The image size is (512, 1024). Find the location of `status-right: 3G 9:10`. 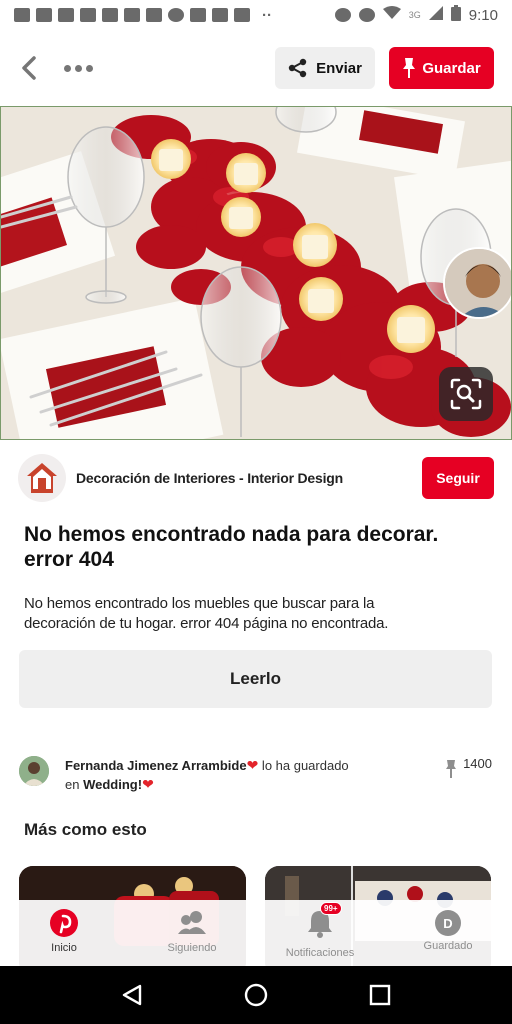

status-right: 3G 9:10 is located at coordinates (416, 15).